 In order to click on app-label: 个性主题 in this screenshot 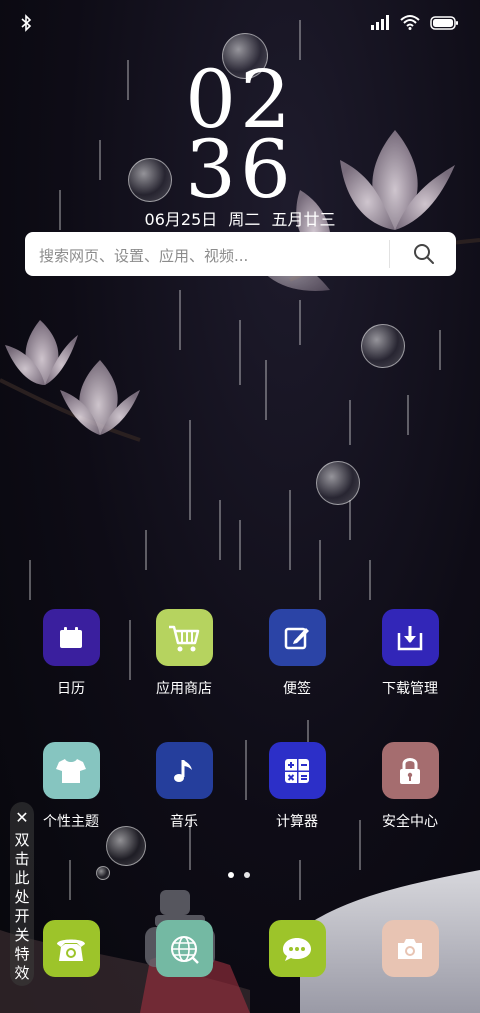, I will do `click(71, 822)`.